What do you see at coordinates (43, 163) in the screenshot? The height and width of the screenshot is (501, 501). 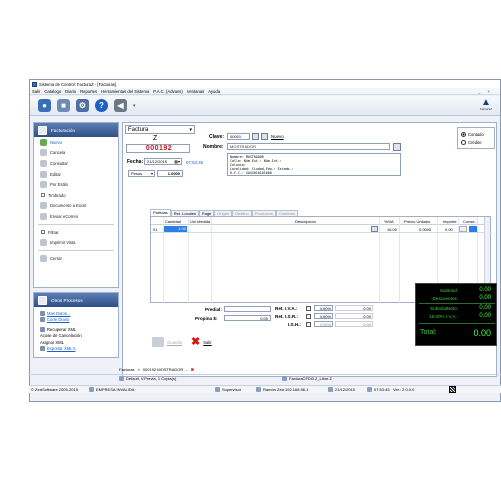 I see `search-icon` at bounding box center [43, 163].